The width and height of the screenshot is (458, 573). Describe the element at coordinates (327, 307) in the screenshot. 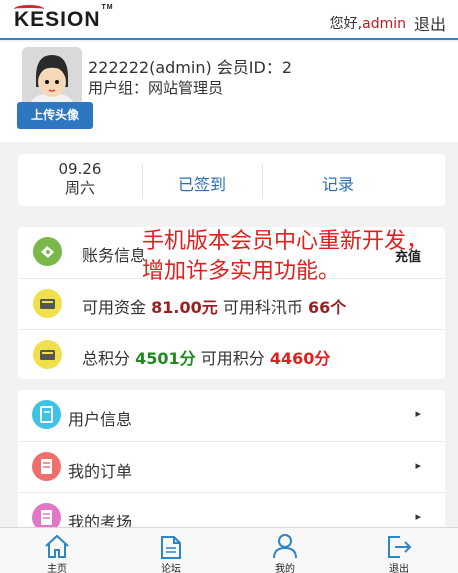

I see `coins-value: 66个` at that location.